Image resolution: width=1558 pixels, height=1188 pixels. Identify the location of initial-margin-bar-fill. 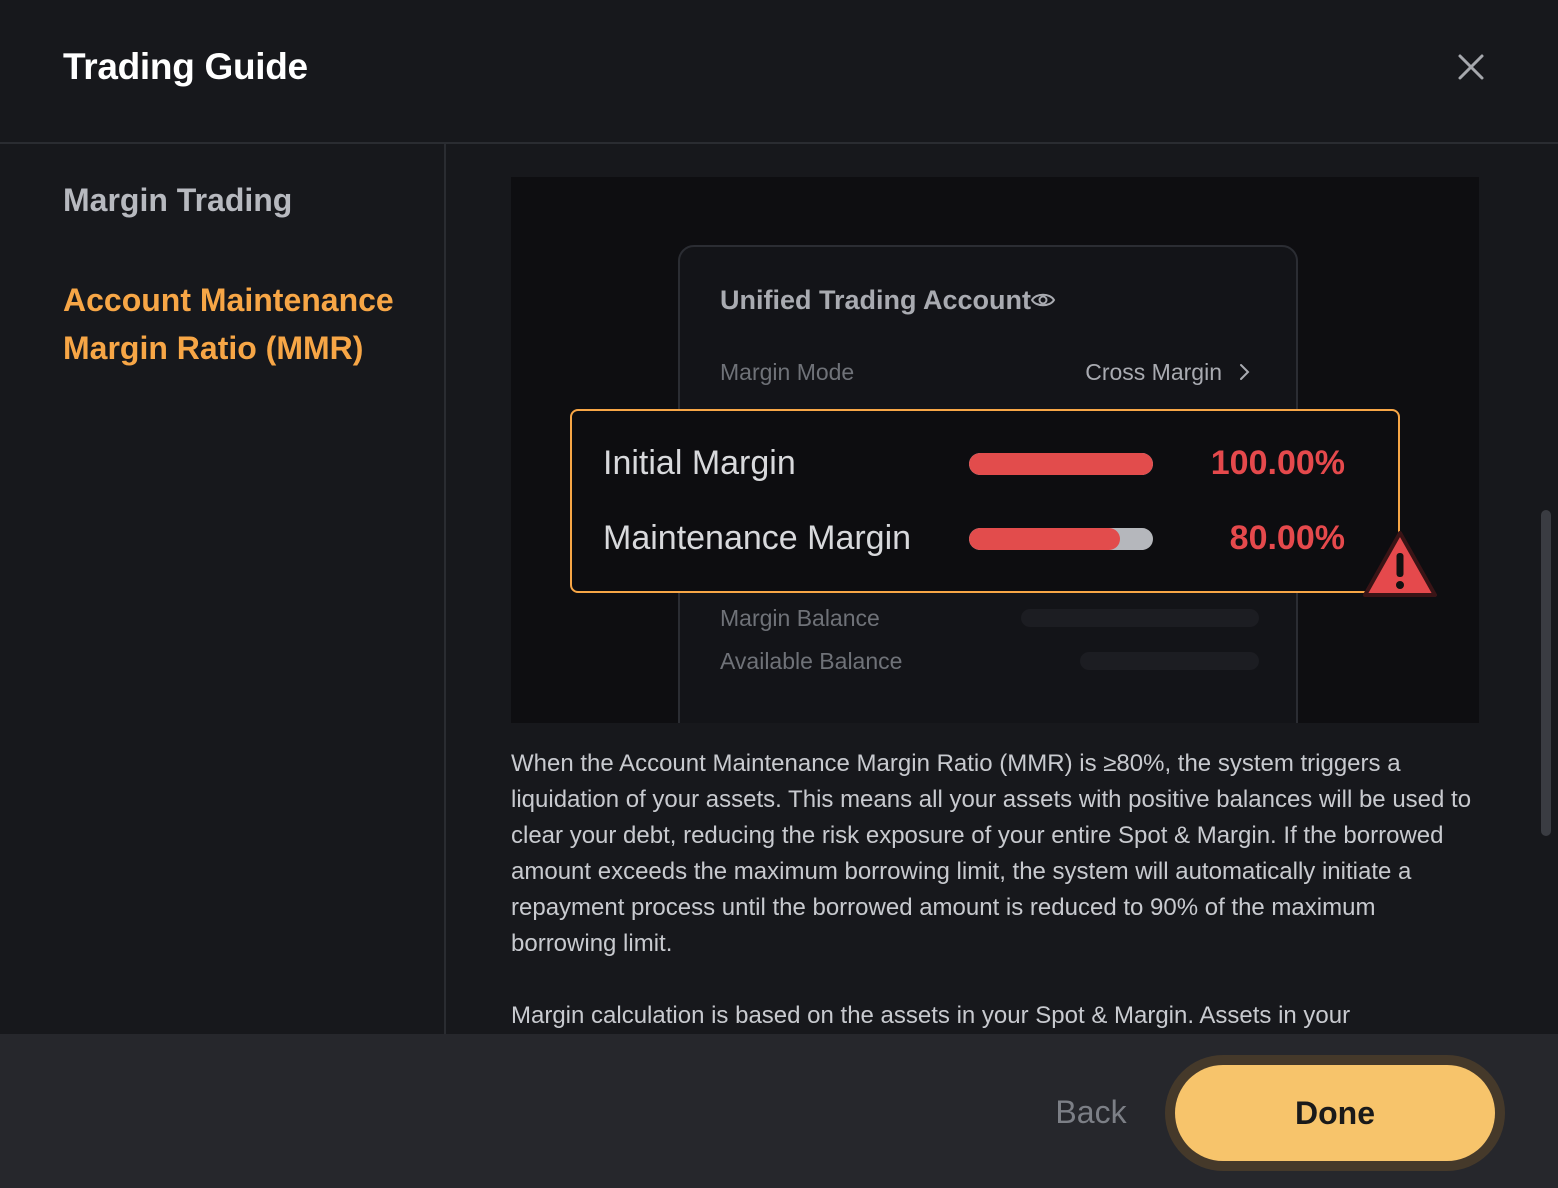
(1061, 464).